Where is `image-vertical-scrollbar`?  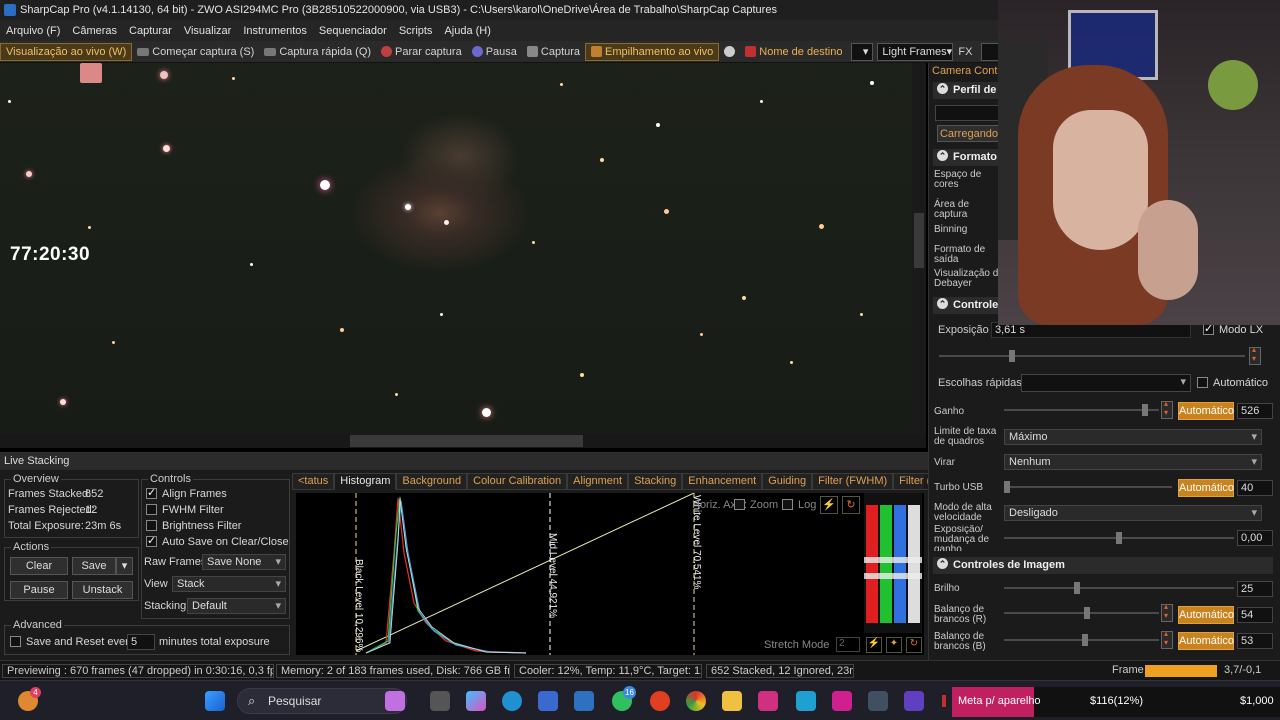 image-vertical-scrollbar is located at coordinates (919, 250).